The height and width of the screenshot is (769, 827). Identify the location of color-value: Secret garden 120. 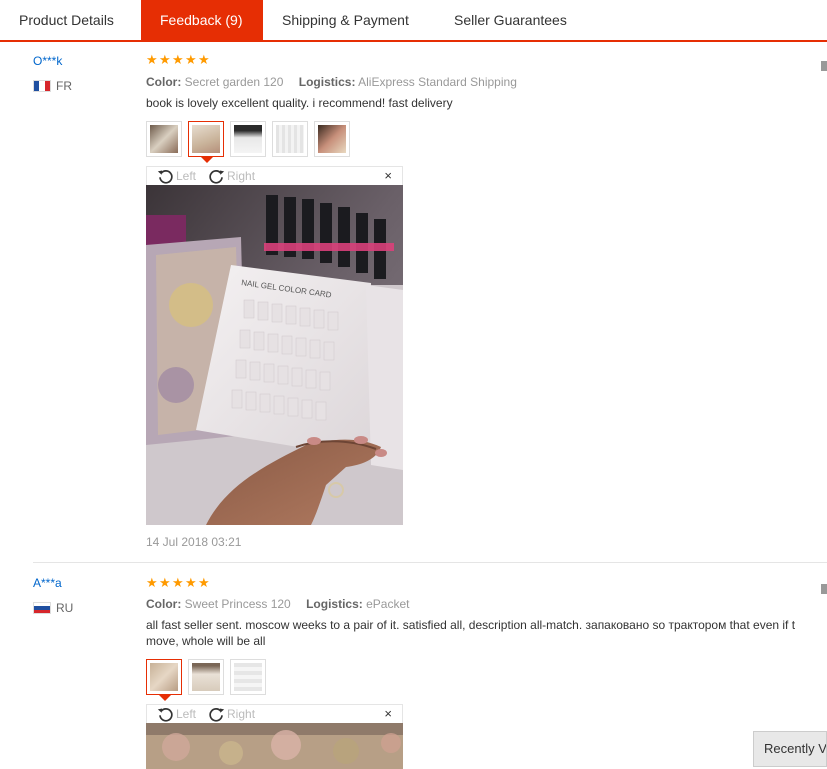
(234, 82).